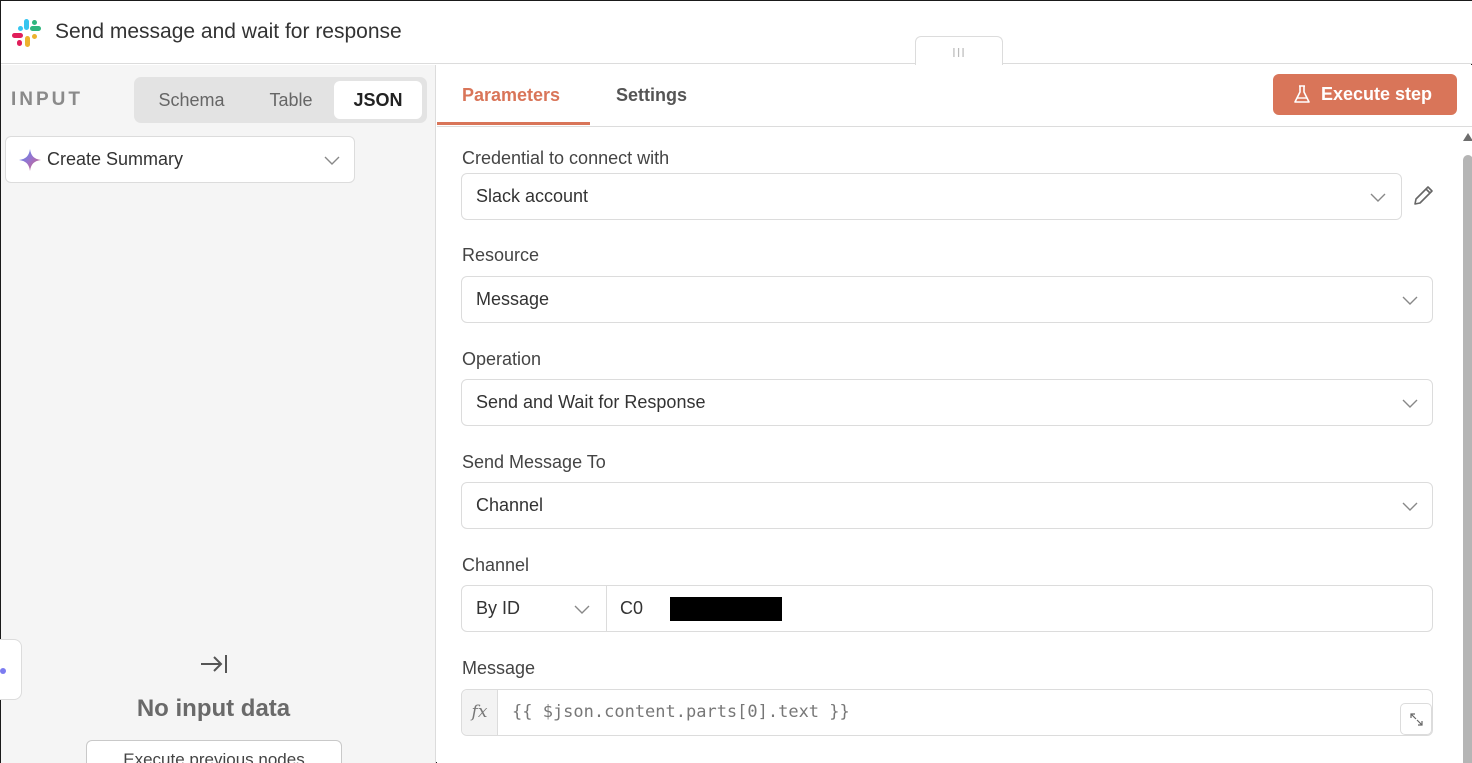 The height and width of the screenshot is (763, 1472). Describe the element at coordinates (1467, 459) in the screenshot. I see `scrollbar-thumb` at that location.